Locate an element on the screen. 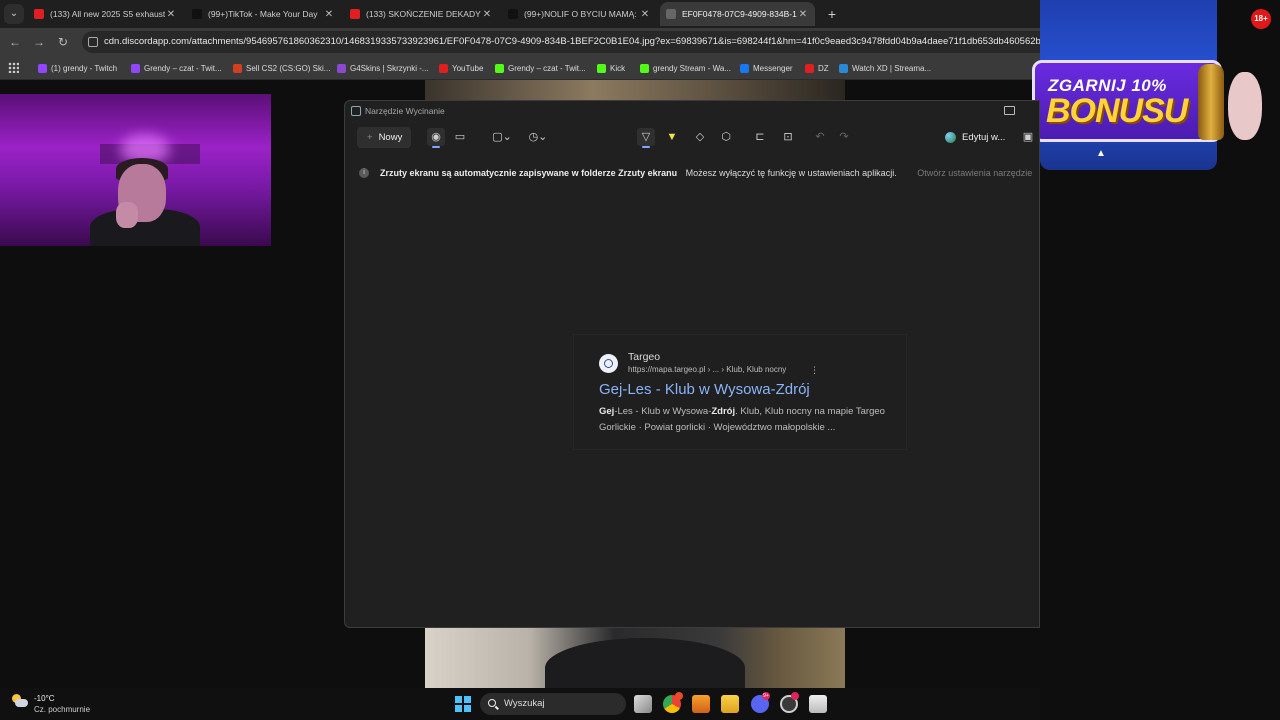 Image resolution: width=1280 pixels, height=720 pixels. g4-icon is located at coordinates (341, 68).